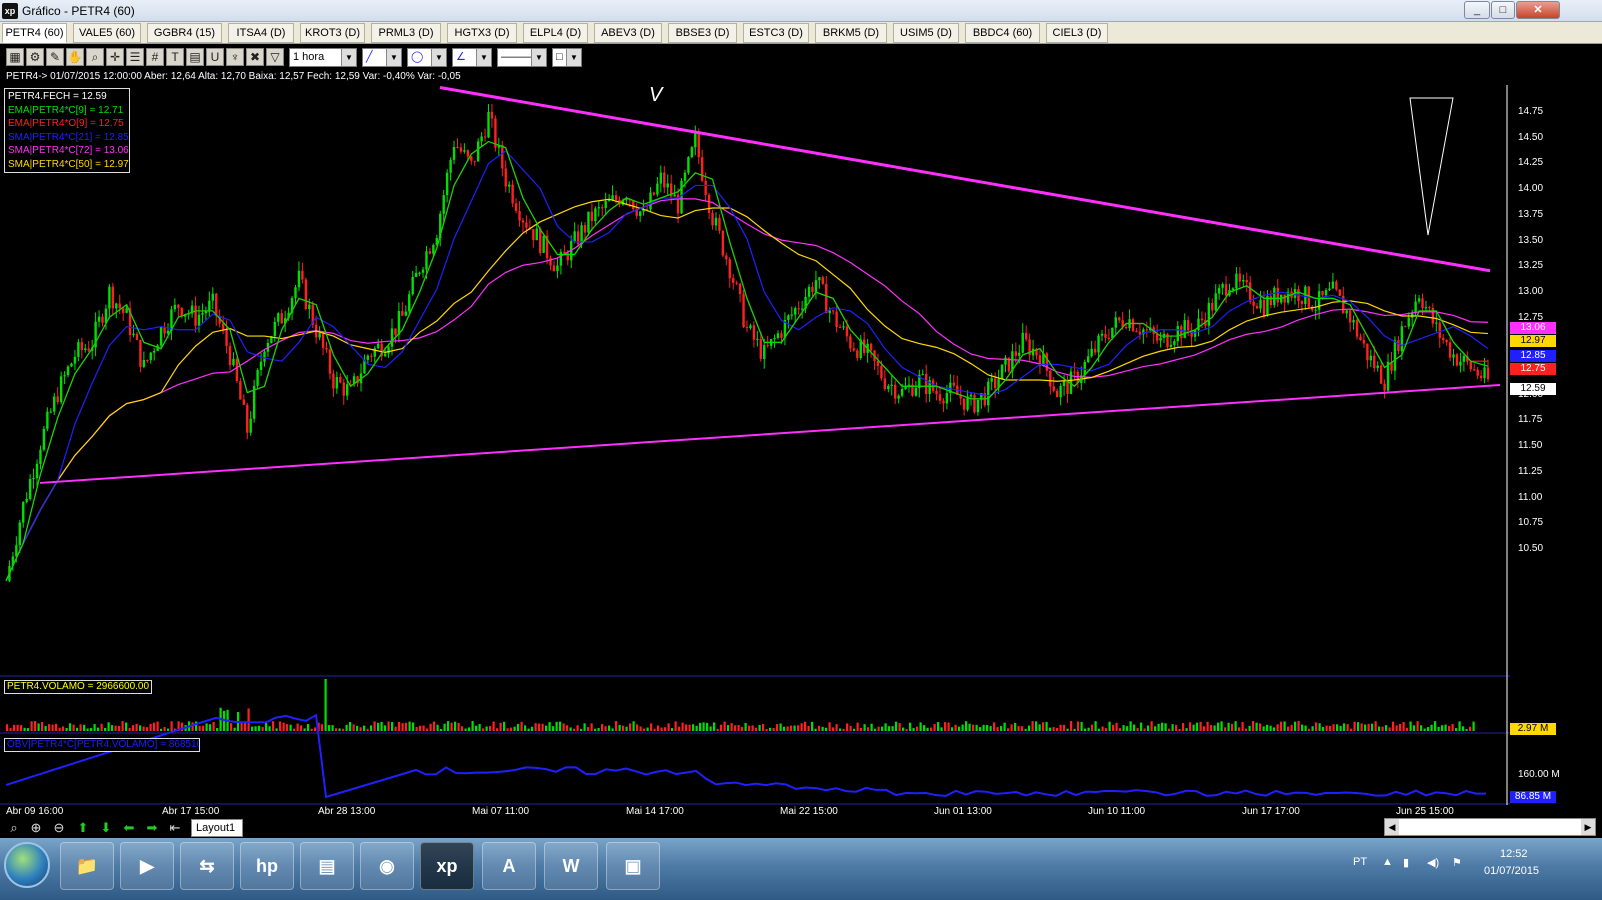  I want to click on tab-usim5: USIM5 (D), so click(926, 33).